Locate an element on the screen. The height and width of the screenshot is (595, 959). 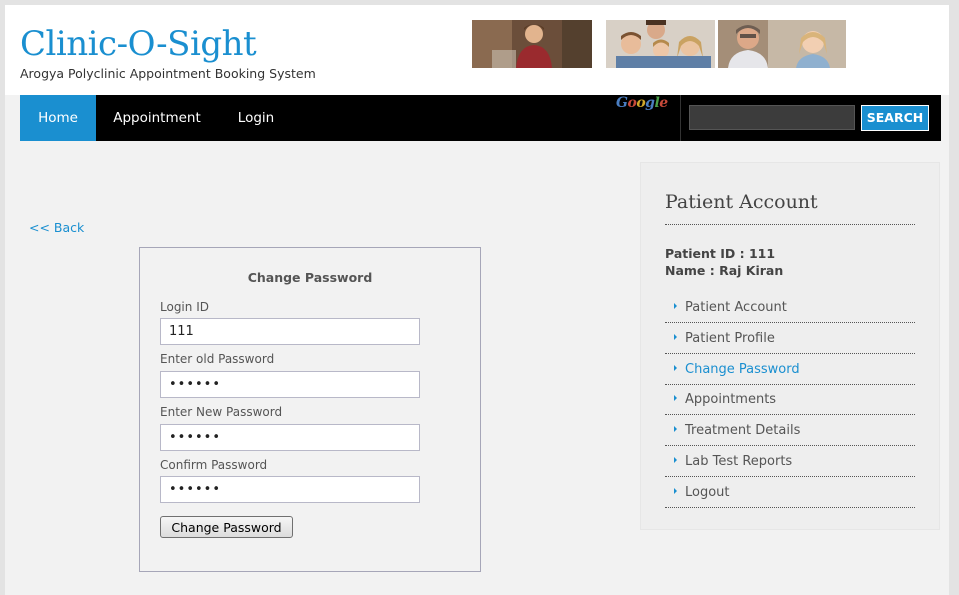
google-logo: Google is located at coordinates (642, 103).